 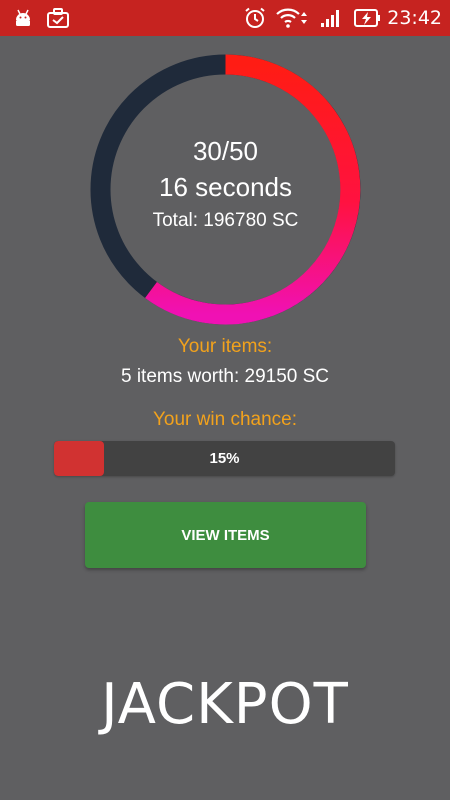 What do you see at coordinates (225, 346) in the screenshot?
I see `your-items-label: Your items:` at bounding box center [225, 346].